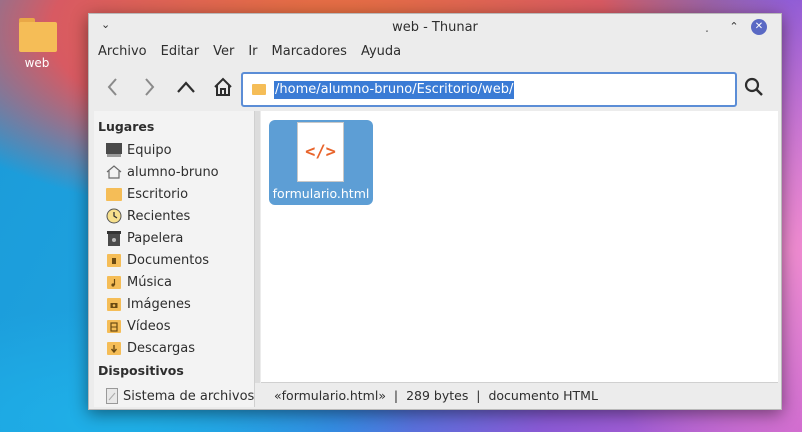  What do you see at coordinates (707, 27) in the screenshot?
I see `minimize-button: ˯` at bounding box center [707, 27].